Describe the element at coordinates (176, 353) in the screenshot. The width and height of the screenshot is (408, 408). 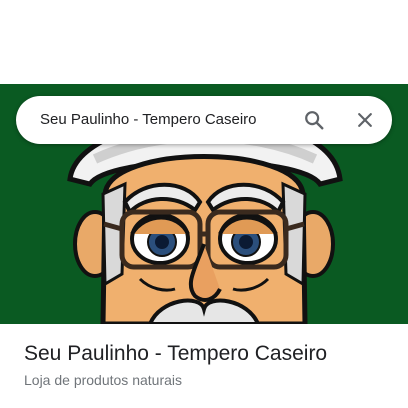
I see `place-title: Seu Paulinho - Tempero Caseiro` at that location.